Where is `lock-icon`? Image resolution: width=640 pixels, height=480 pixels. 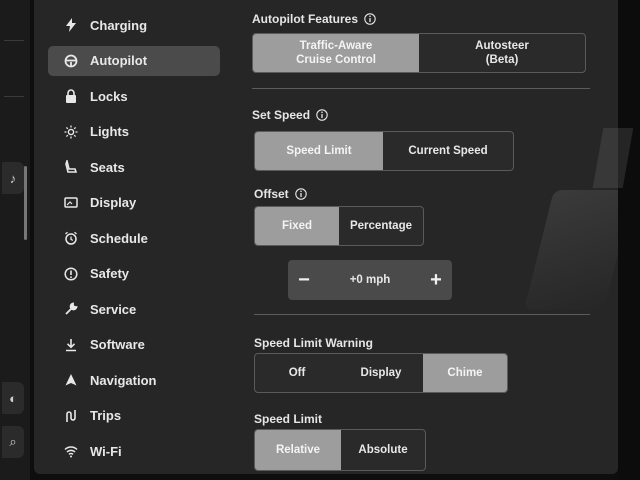
lock-icon is located at coordinates (71, 96).